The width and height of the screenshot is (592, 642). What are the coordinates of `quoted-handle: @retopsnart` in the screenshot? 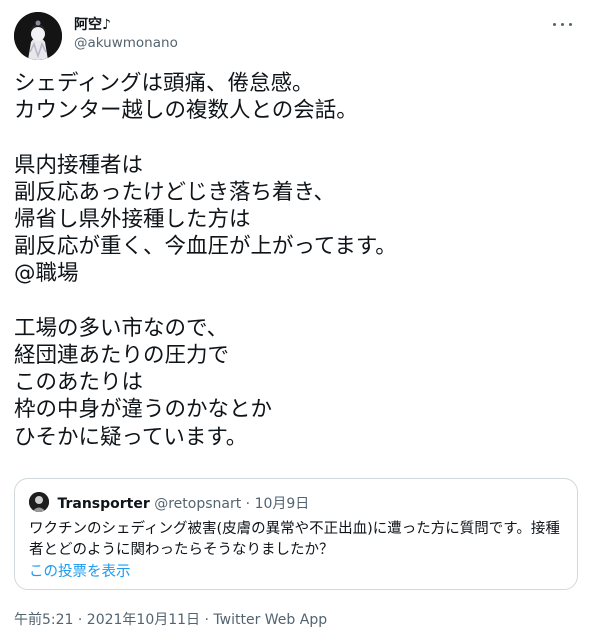 It's located at (198, 504).